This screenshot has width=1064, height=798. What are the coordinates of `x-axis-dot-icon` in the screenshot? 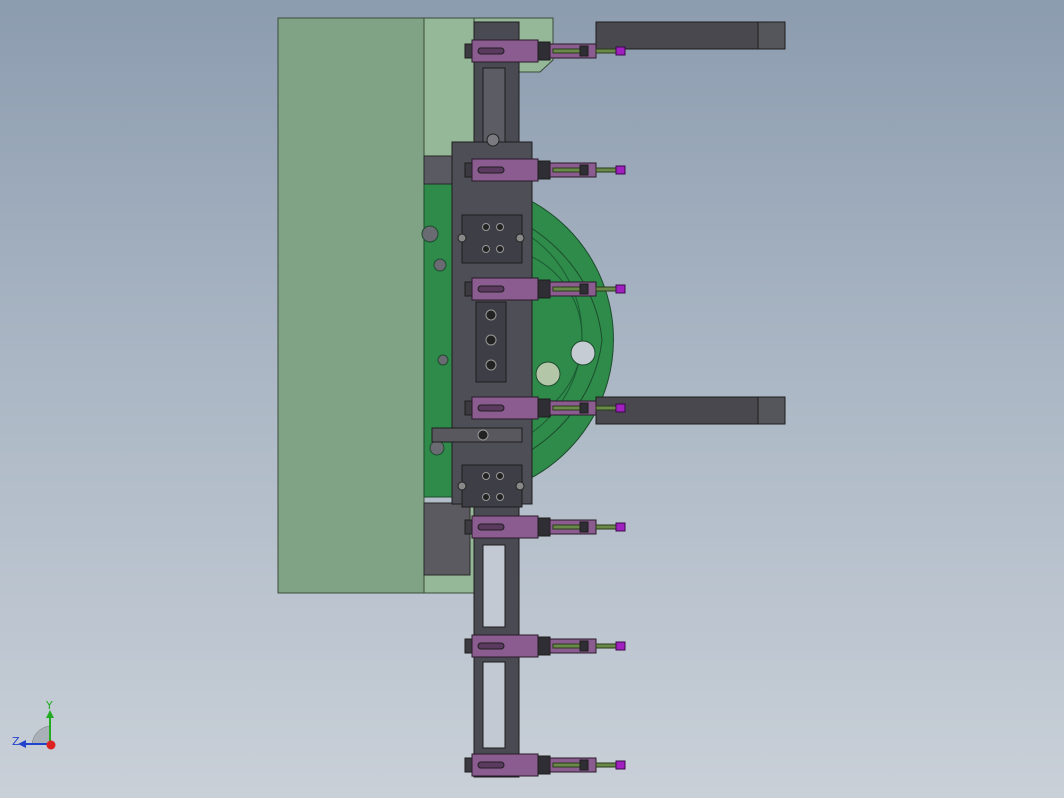 It's located at (51, 745).